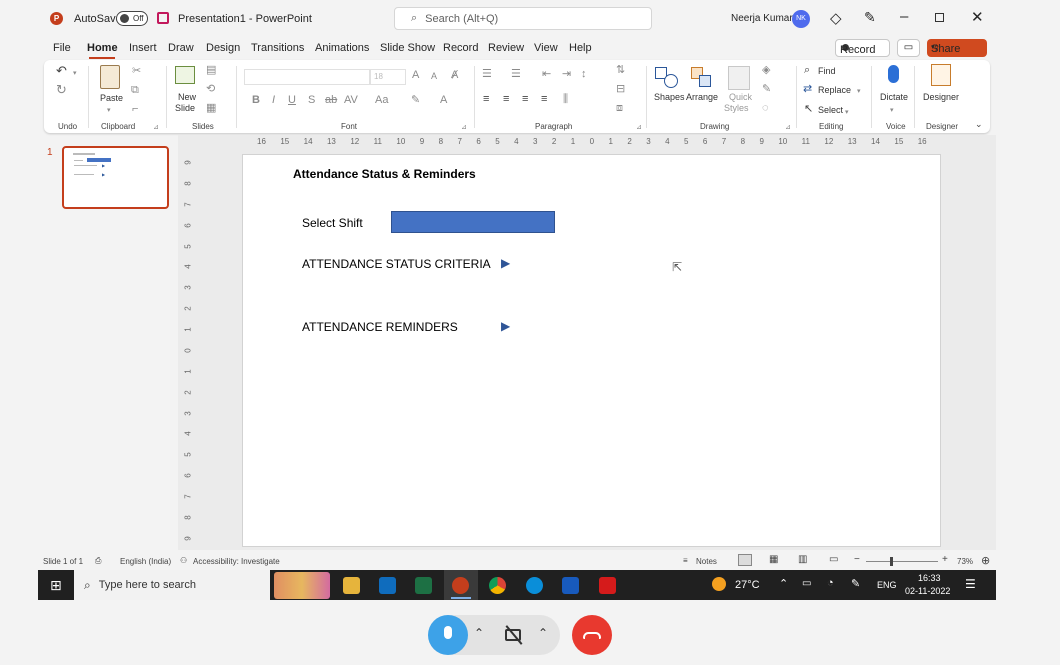  Describe the element at coordinates (172, 585) in the screenshot. I see `taskbar-search: ⌕ Type here to search` at that location.